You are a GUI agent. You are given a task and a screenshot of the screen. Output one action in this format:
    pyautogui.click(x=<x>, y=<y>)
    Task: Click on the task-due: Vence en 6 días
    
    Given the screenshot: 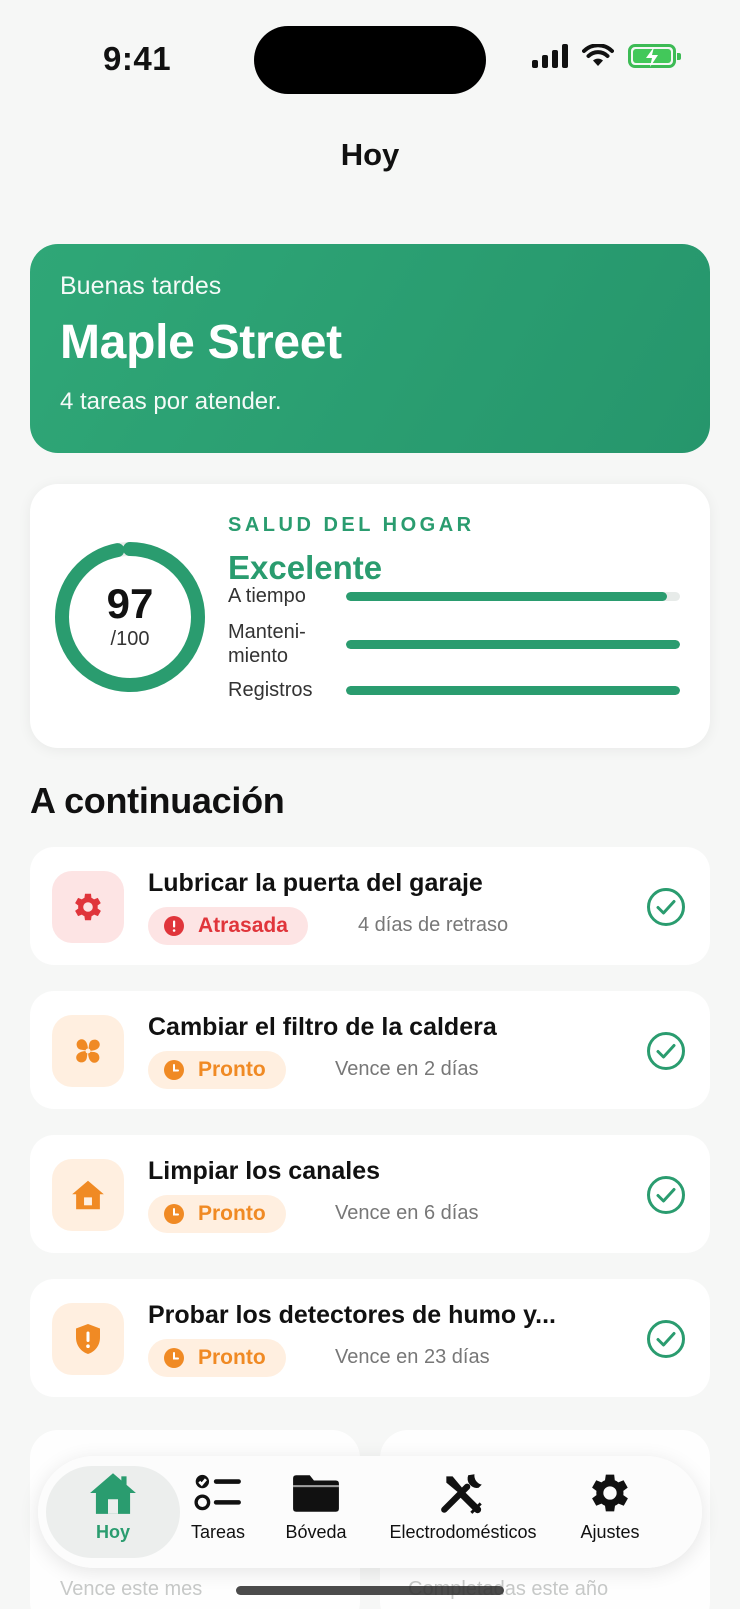 What is the action you would take?
    pyautogui.click(x=407, y=1213)
    